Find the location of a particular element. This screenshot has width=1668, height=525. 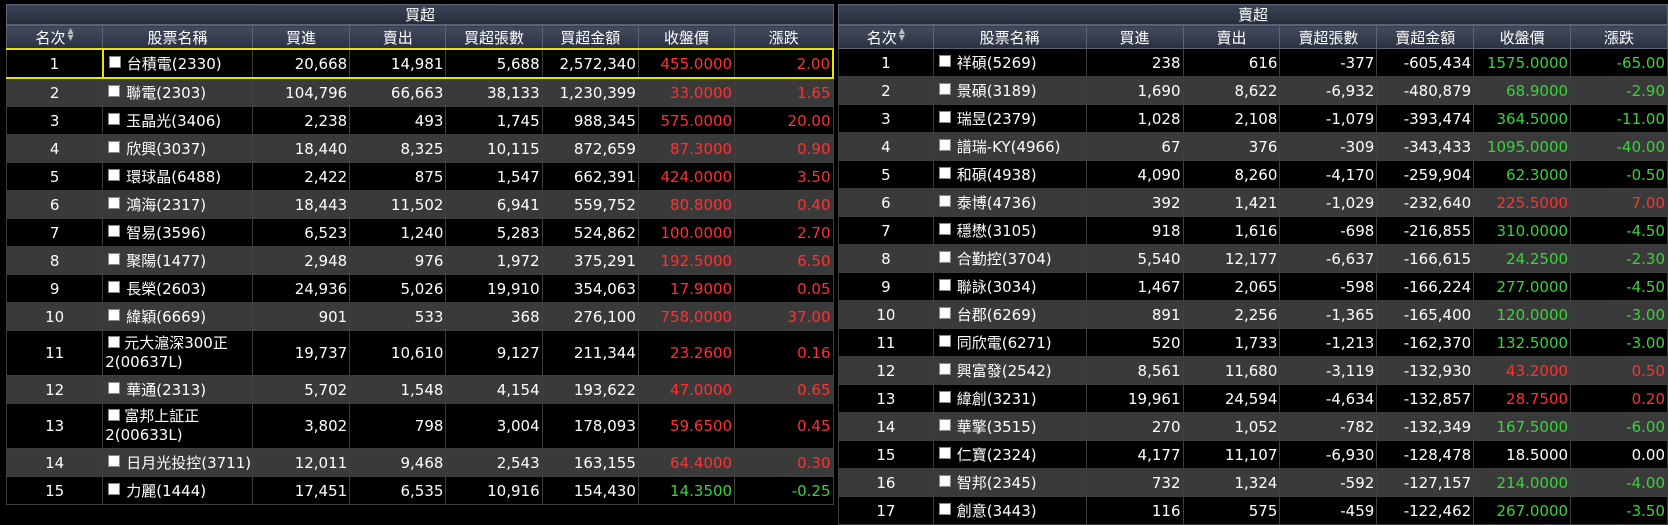

cell-name: 環球晶(6488) is located at coordinates (177, 176).